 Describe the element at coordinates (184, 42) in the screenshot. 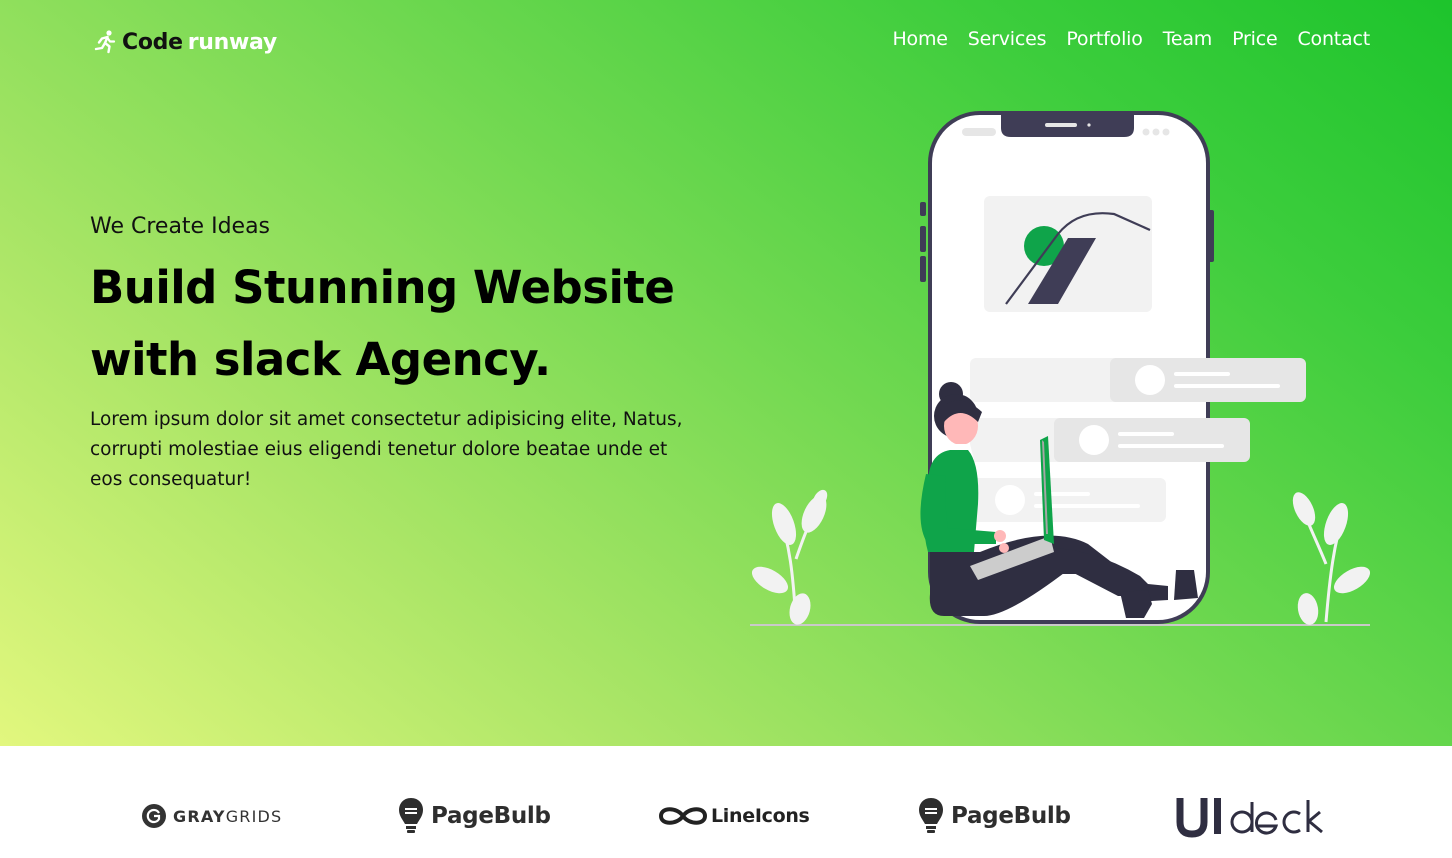

I see `logo: Code runway` at that location.